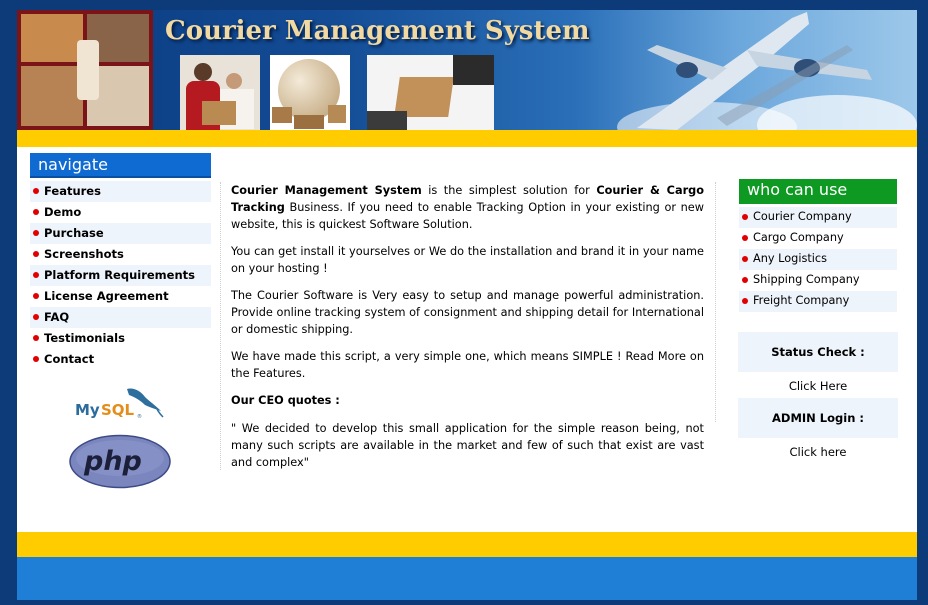 The image size is (928, 605). Describe the element at coordinates (118, 410) in the screenshot. I see `svg-text: SQL` at that location.